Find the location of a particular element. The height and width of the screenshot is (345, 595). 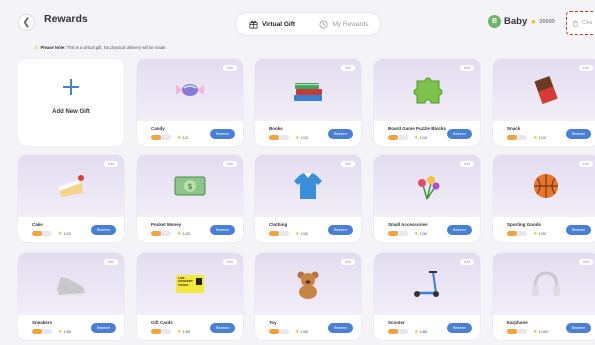

gift-price: ★1/50 is located at coordinates (64, 332).